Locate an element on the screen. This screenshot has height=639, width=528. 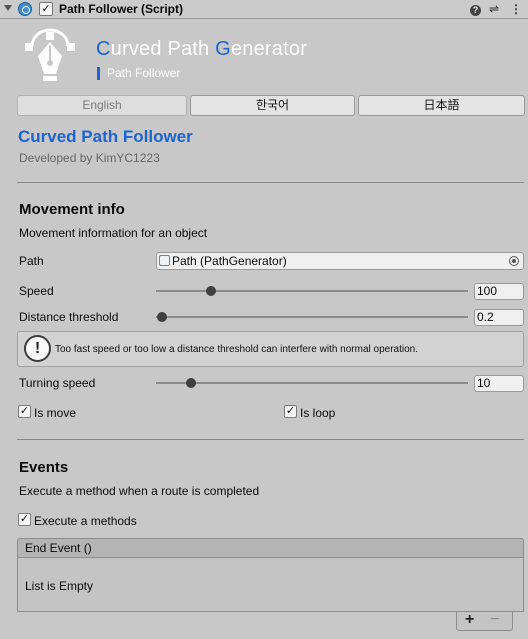
lang-korean-button: 한국어 is located at coordinates (272, 105).